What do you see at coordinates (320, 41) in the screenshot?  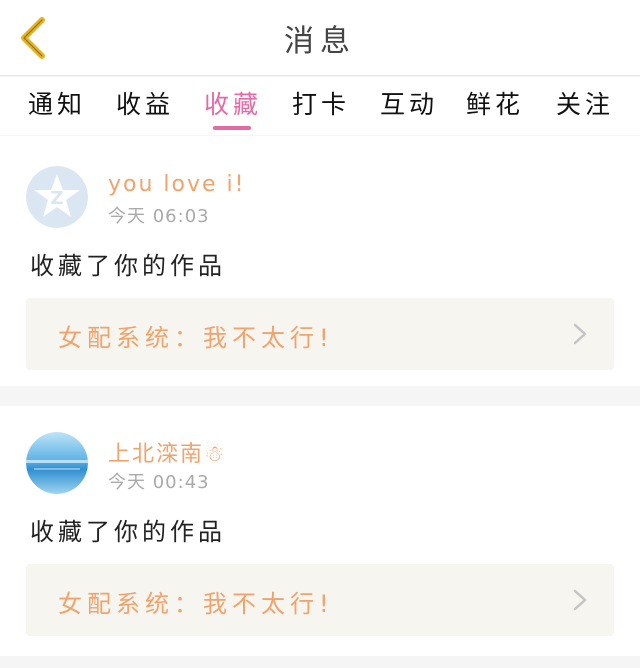 I see `page-title: 消息` at bounding box center [320, 41].